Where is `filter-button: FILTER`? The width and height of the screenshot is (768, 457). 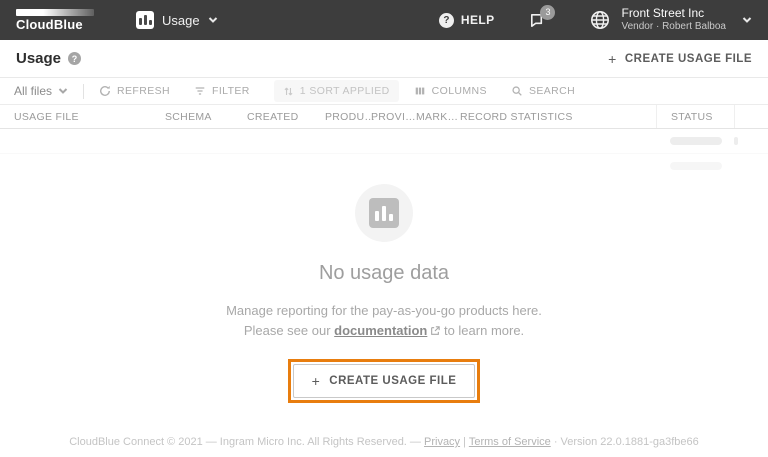 filter-button: FILTER is located at coordinates (222, 91).